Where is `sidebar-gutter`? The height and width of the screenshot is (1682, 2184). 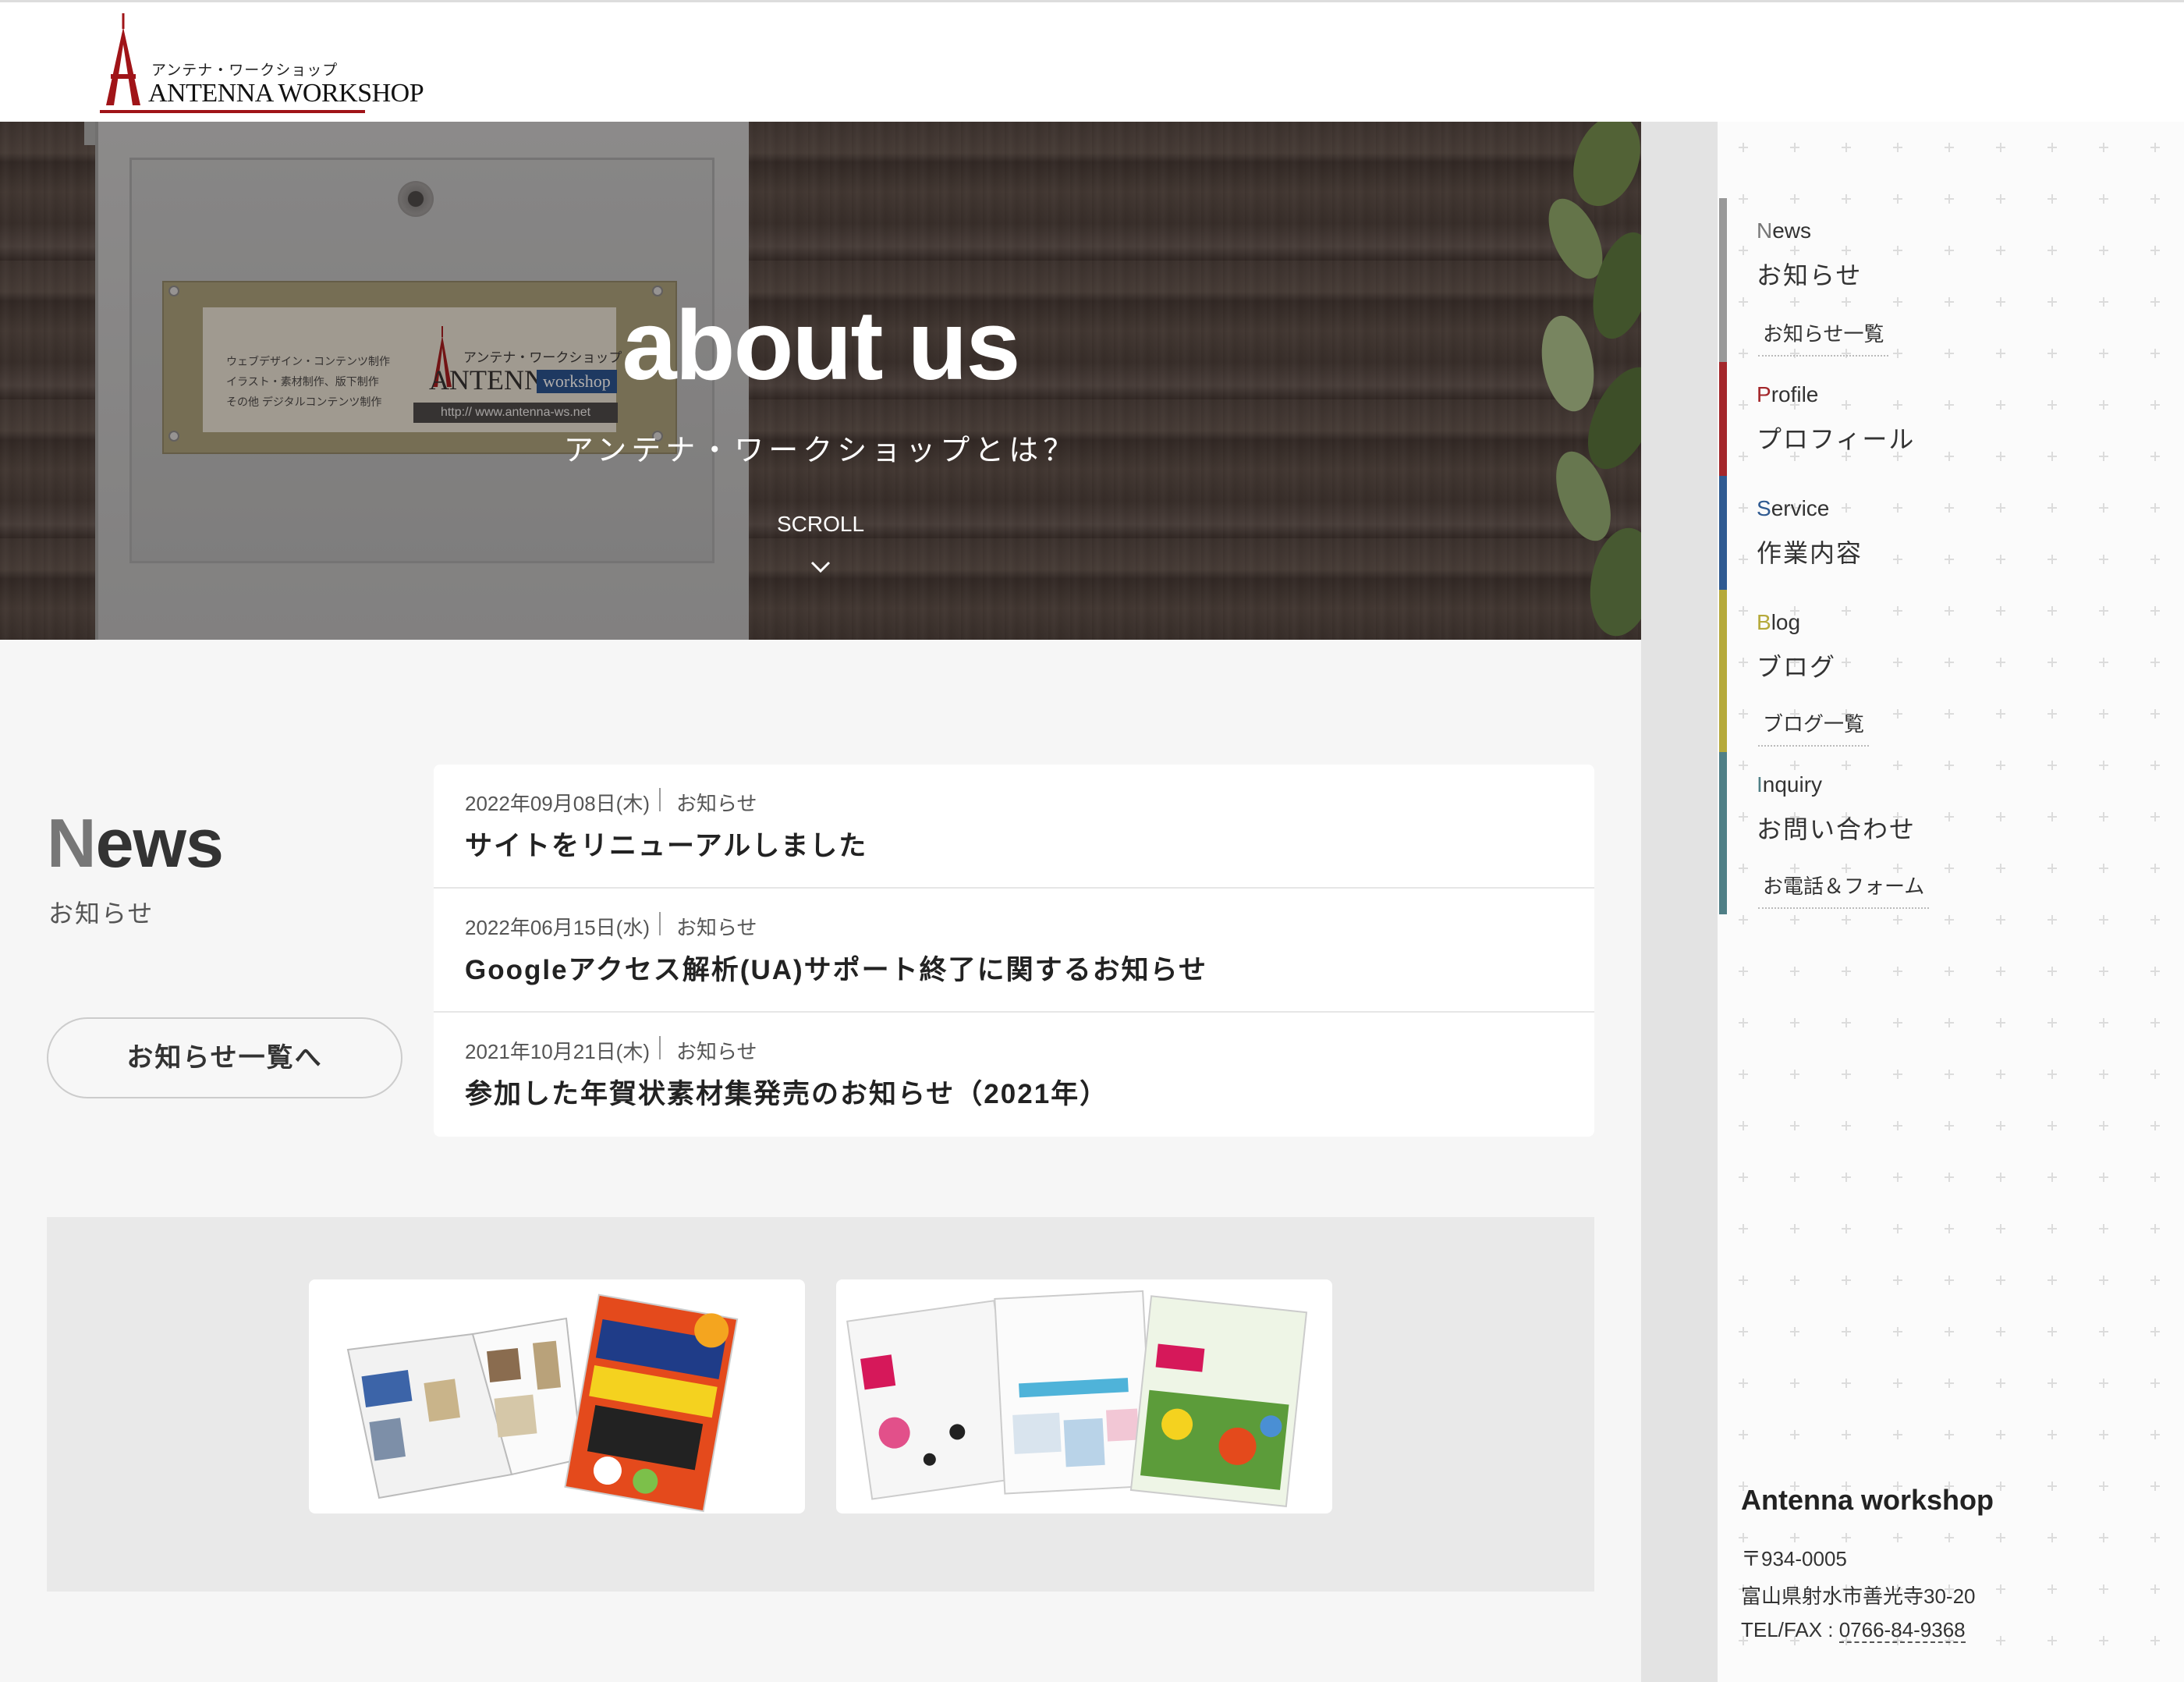
sidebar-gutter is located at coordinates (1680, 902).